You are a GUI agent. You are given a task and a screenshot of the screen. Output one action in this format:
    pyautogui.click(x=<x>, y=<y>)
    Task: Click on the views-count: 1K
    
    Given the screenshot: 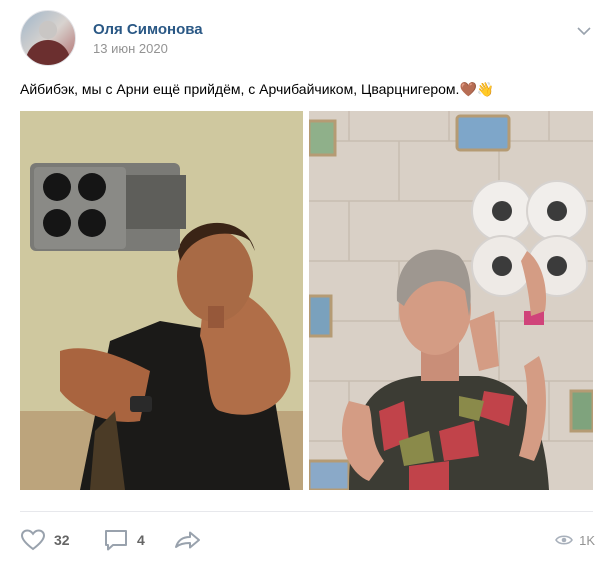 What is the action you would take?
    pyautogui.click(x=587, y=540)
    